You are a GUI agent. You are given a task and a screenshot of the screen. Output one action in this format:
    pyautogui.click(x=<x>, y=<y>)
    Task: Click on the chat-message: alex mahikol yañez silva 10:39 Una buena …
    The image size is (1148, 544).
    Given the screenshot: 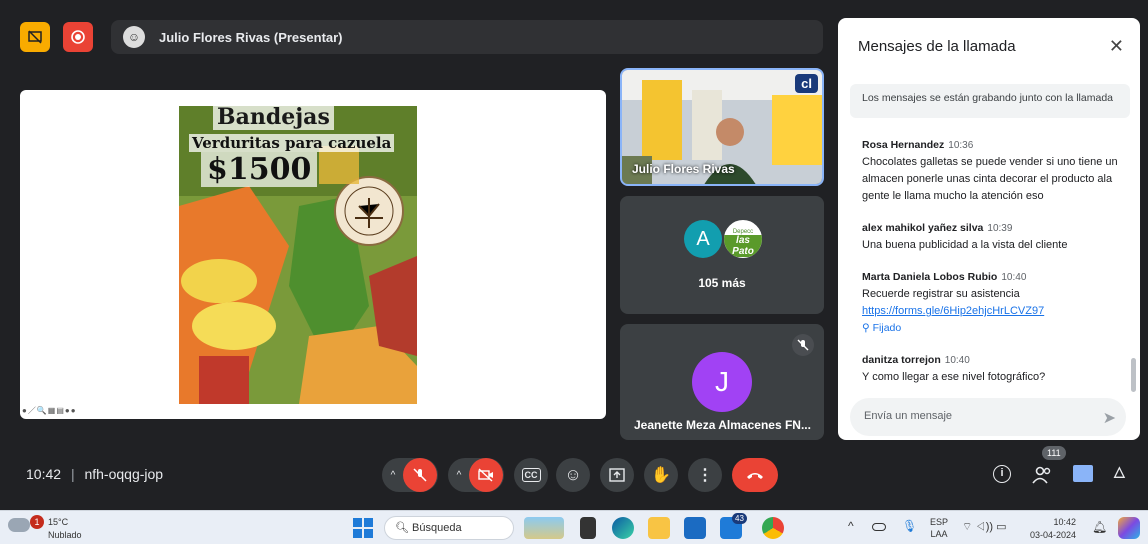 What is the action you would take?
    pyautogui.click(x=997, y=237)
    